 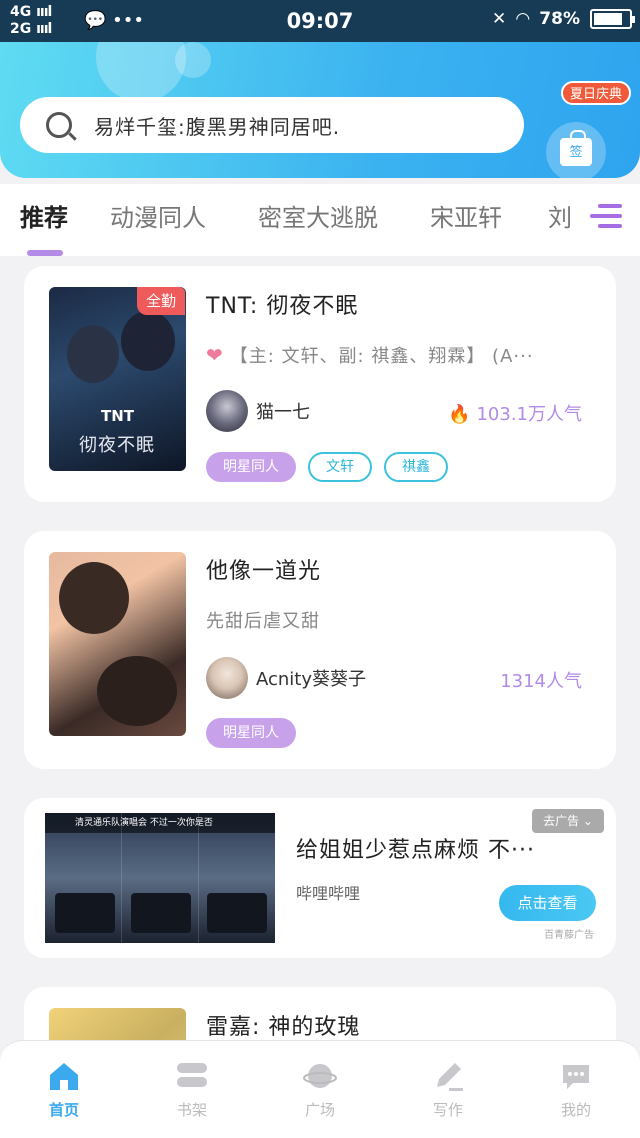 What do you see at coordinates (263, 621) in the screenshot?
I see `book-desc: 先甜后虐又甜` at bounding box center [263, 621].